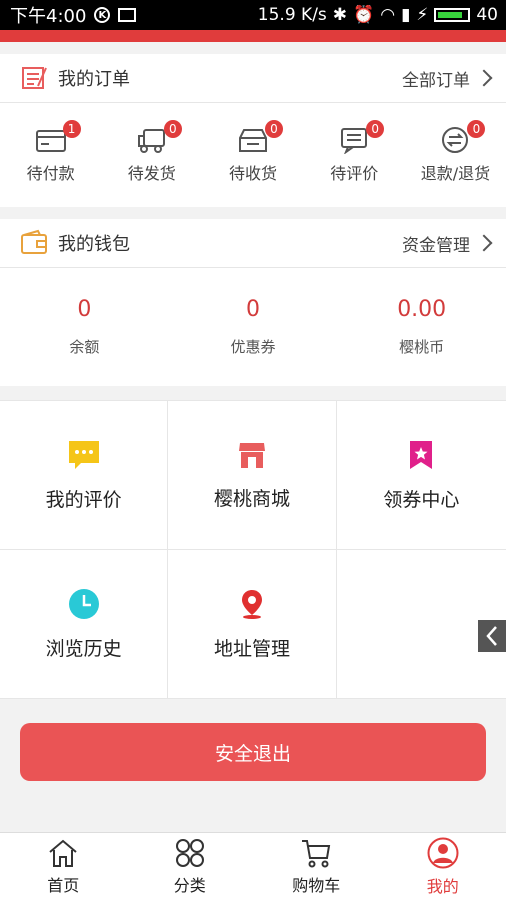 The image size is (506, 901). What do you see at coordinates (421, 475) in the screenshot?
I see `grid-item-coupon-center: 领券中心` at bounding box center [421, 475].